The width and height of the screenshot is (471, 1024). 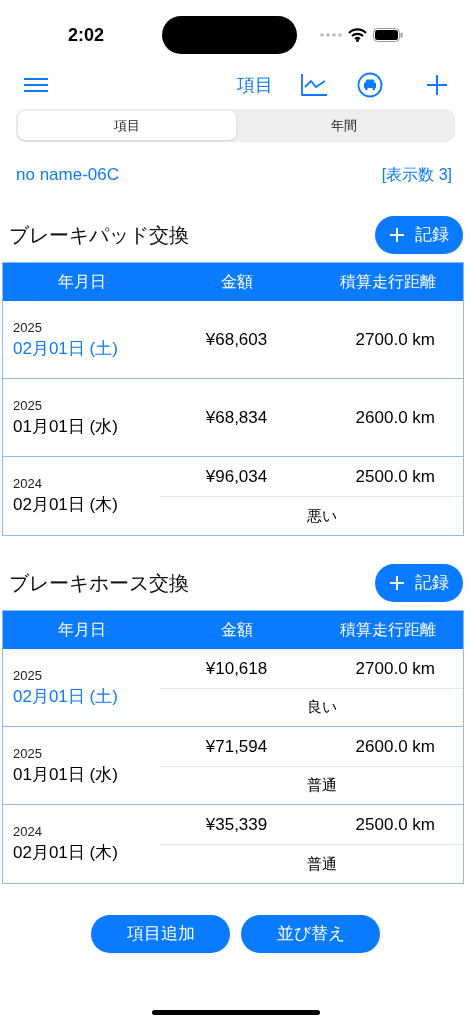 I want to click on vehicle-name: no name-06C, so click(x=67, y=175).